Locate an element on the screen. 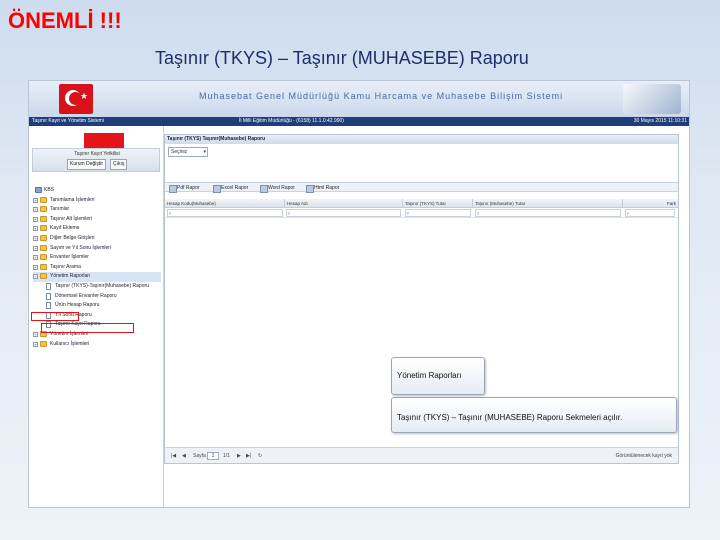  column-header: Taşınır (Muhasebe) Tutar is located at coordinates (548, 203).